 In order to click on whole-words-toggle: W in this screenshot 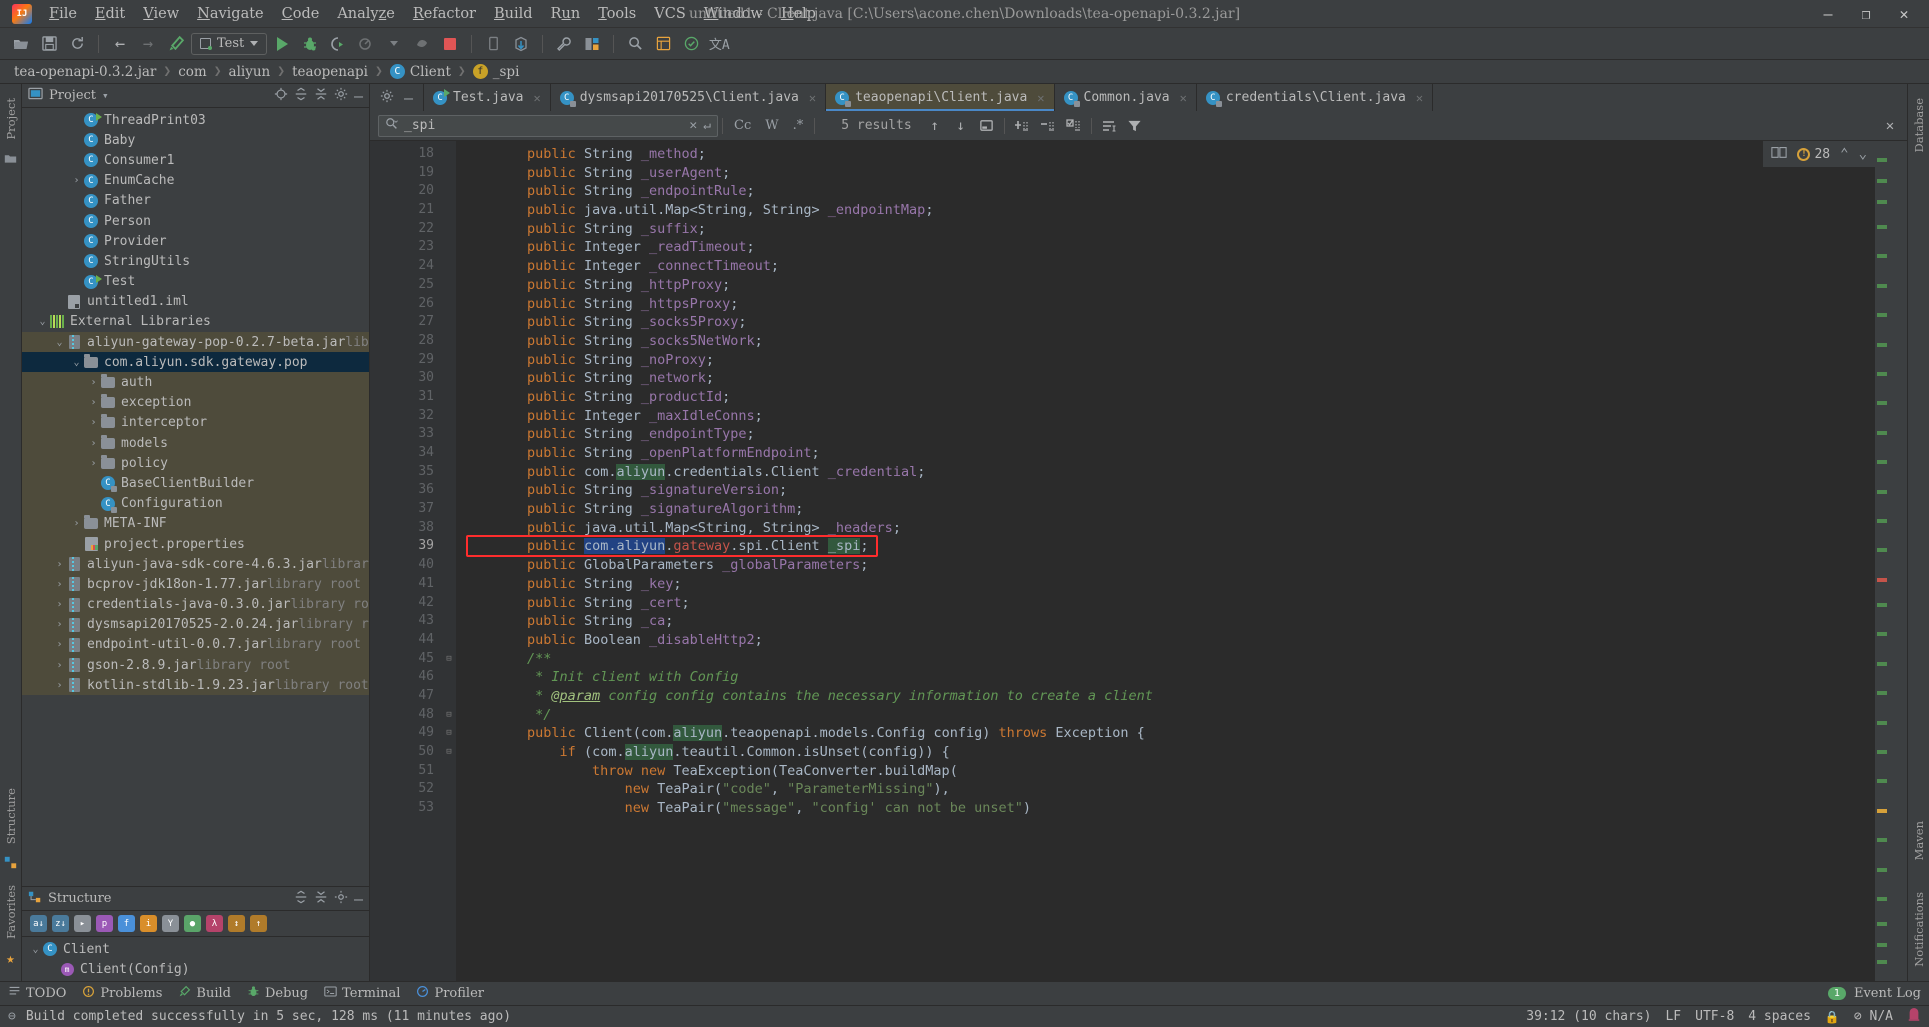, I will do `click(771, 125)`.